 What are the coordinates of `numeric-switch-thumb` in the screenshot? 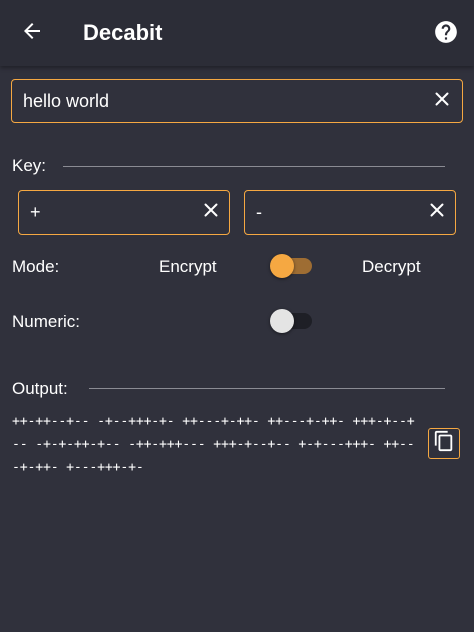 It's located at (282, 321).